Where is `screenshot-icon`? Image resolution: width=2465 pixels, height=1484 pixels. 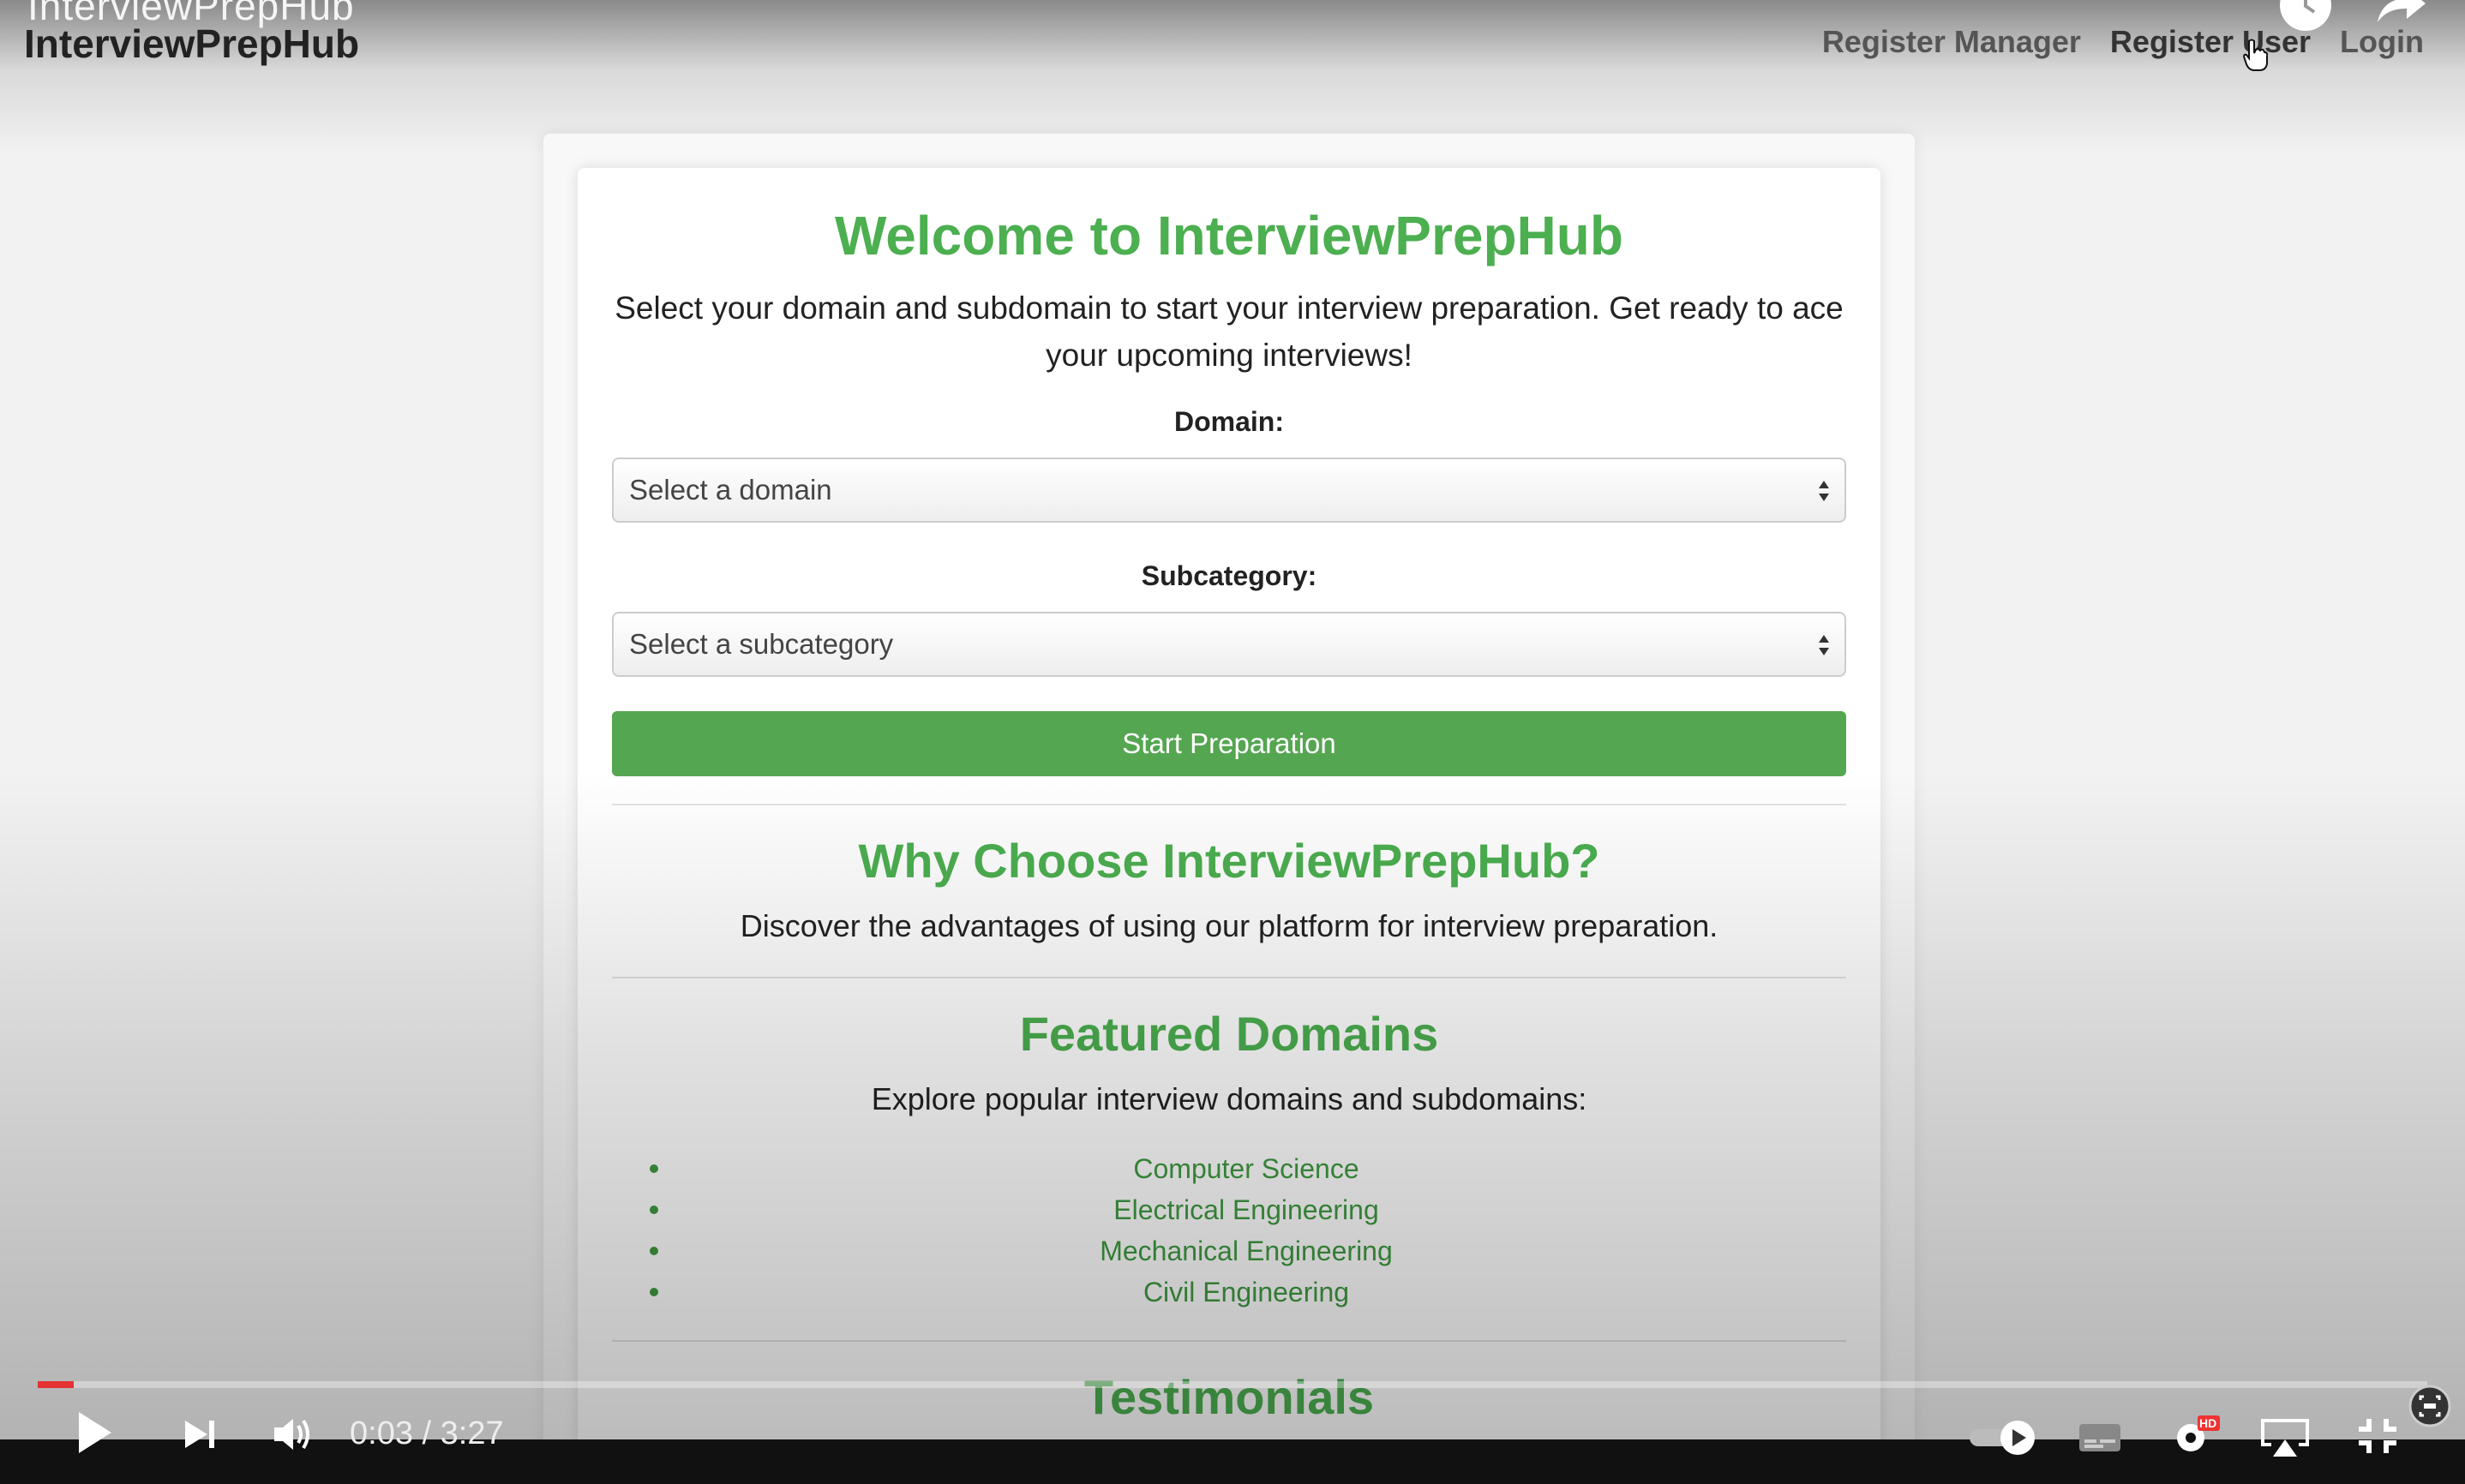 screenshot-icon is located at coordinates (2429, 1408).